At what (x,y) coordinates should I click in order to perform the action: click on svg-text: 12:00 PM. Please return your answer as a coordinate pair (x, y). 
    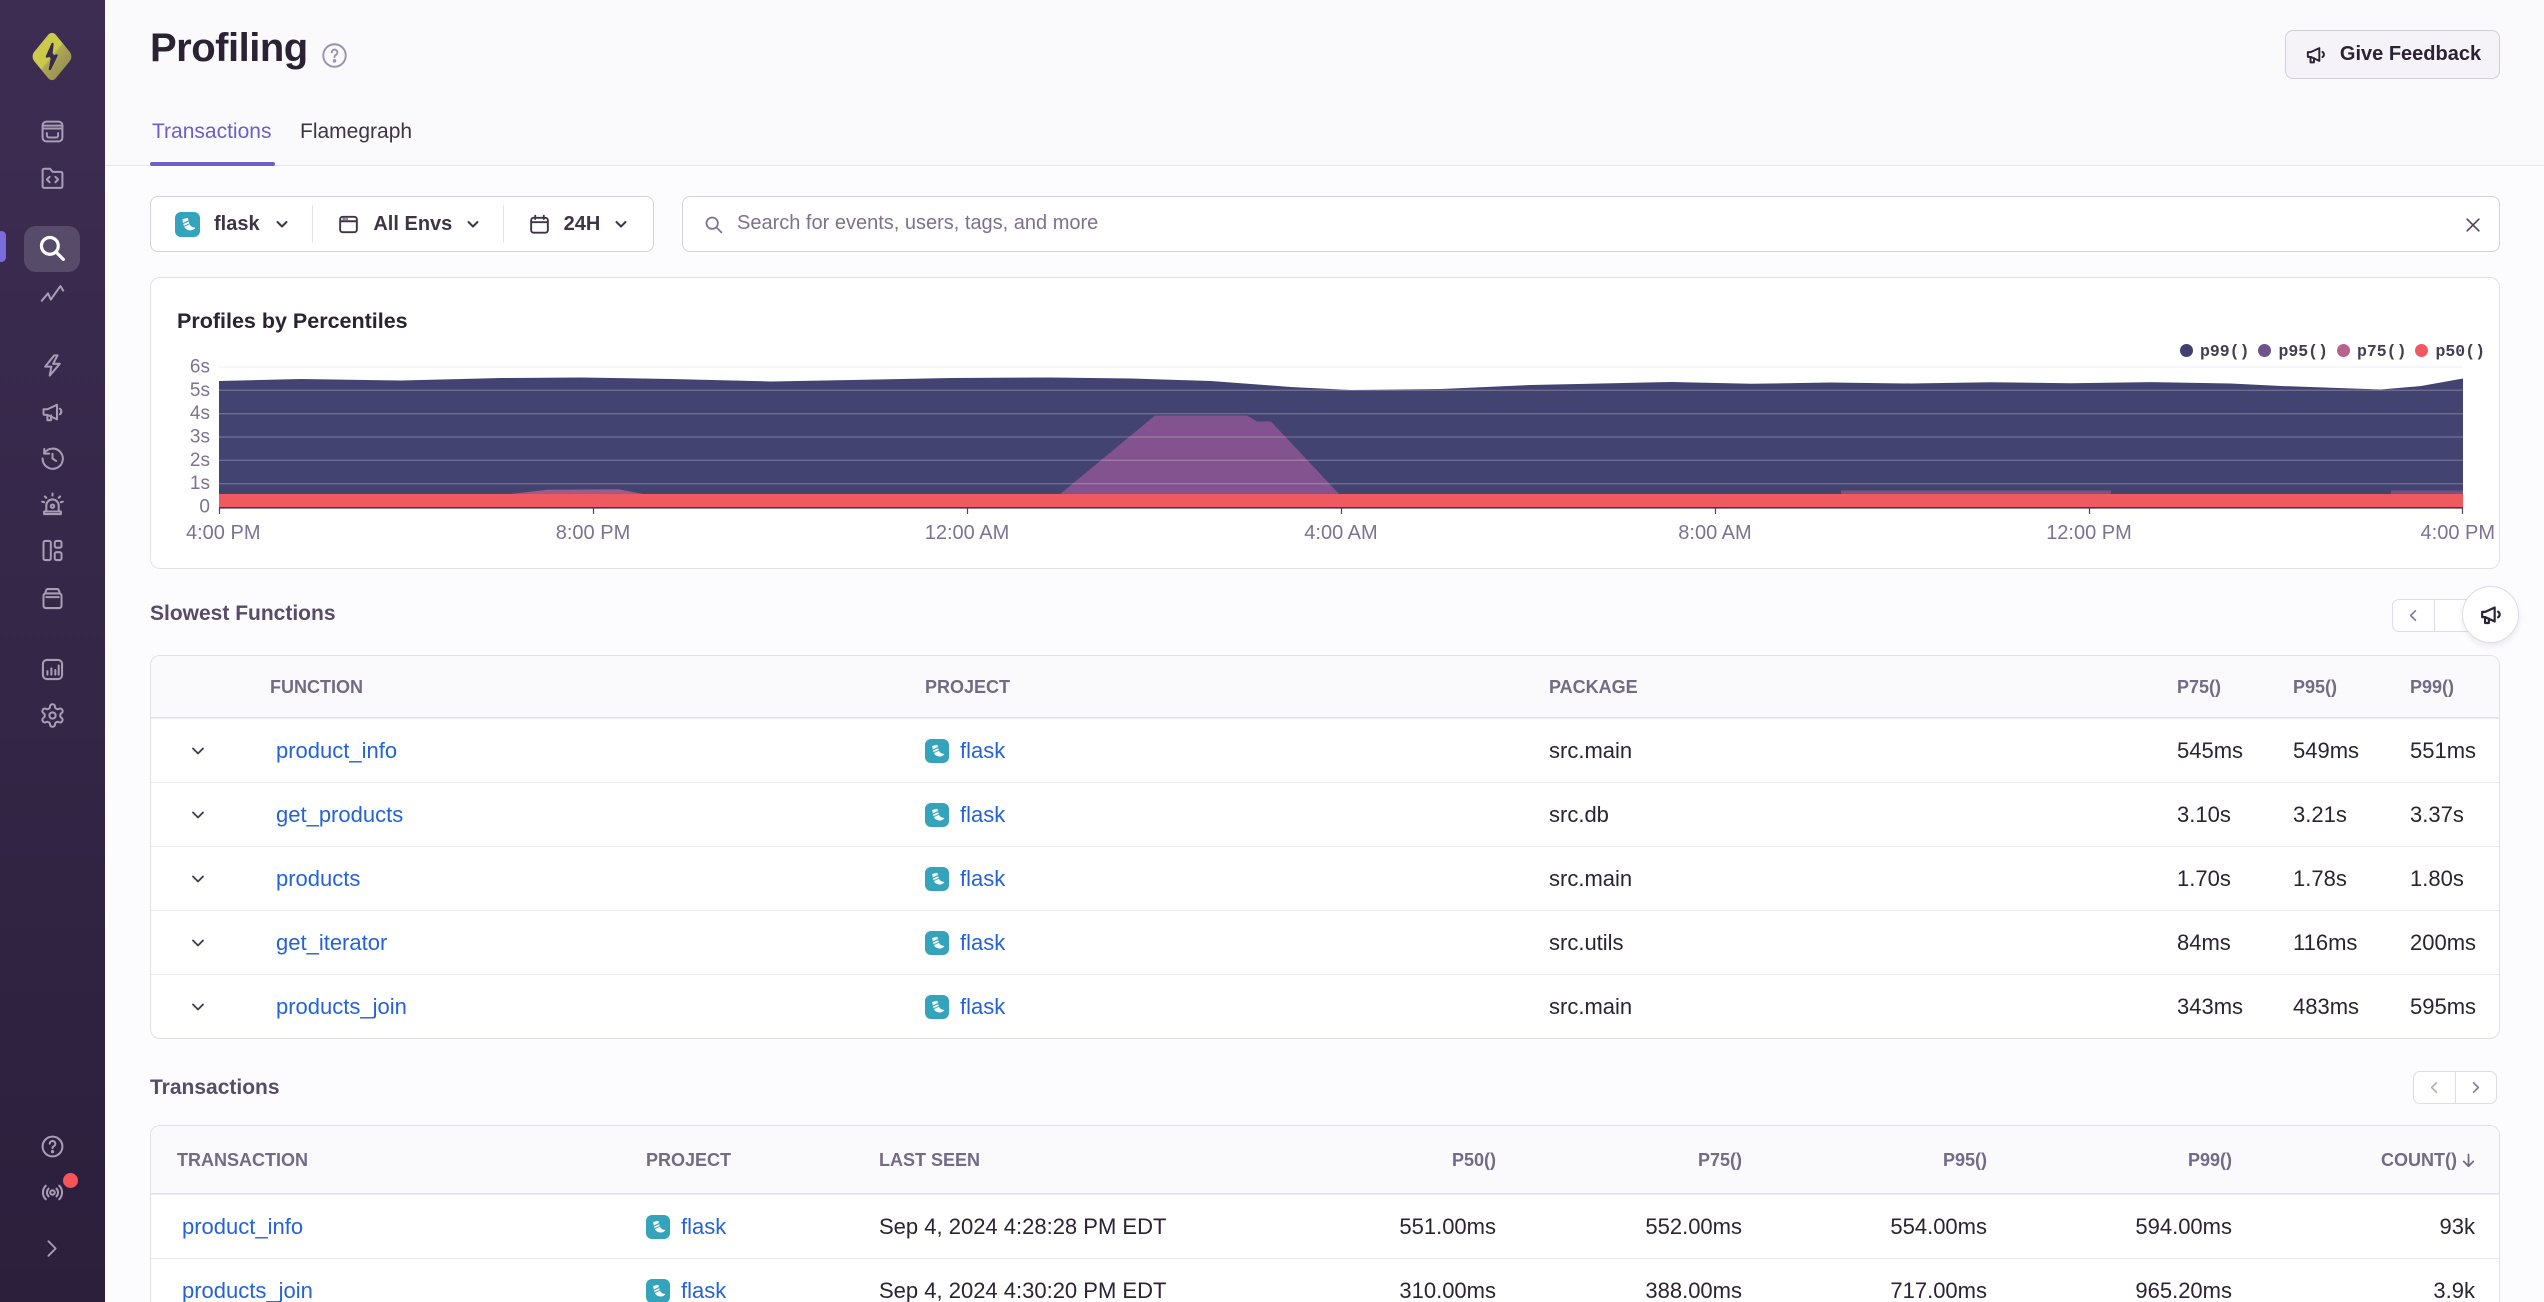
    Looking at the image, I should click on (2089, 533).